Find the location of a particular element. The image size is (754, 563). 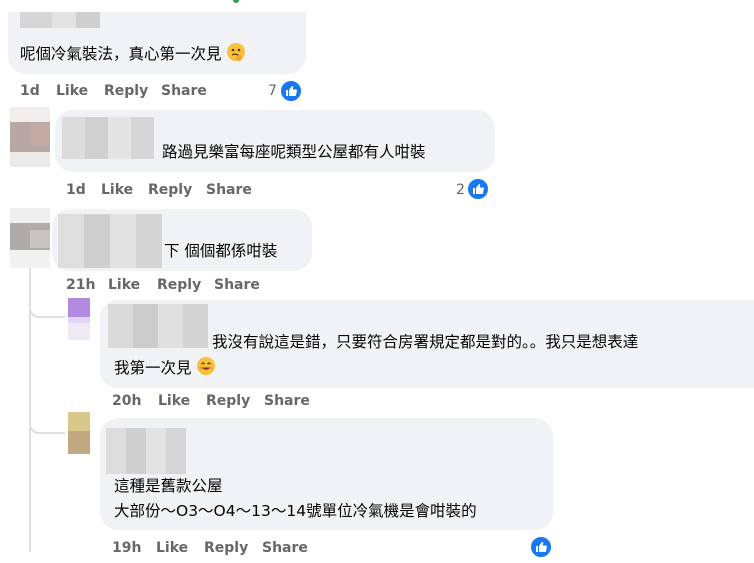

comment-text-line: 我第一次見 is located at coordinates (165, 369).